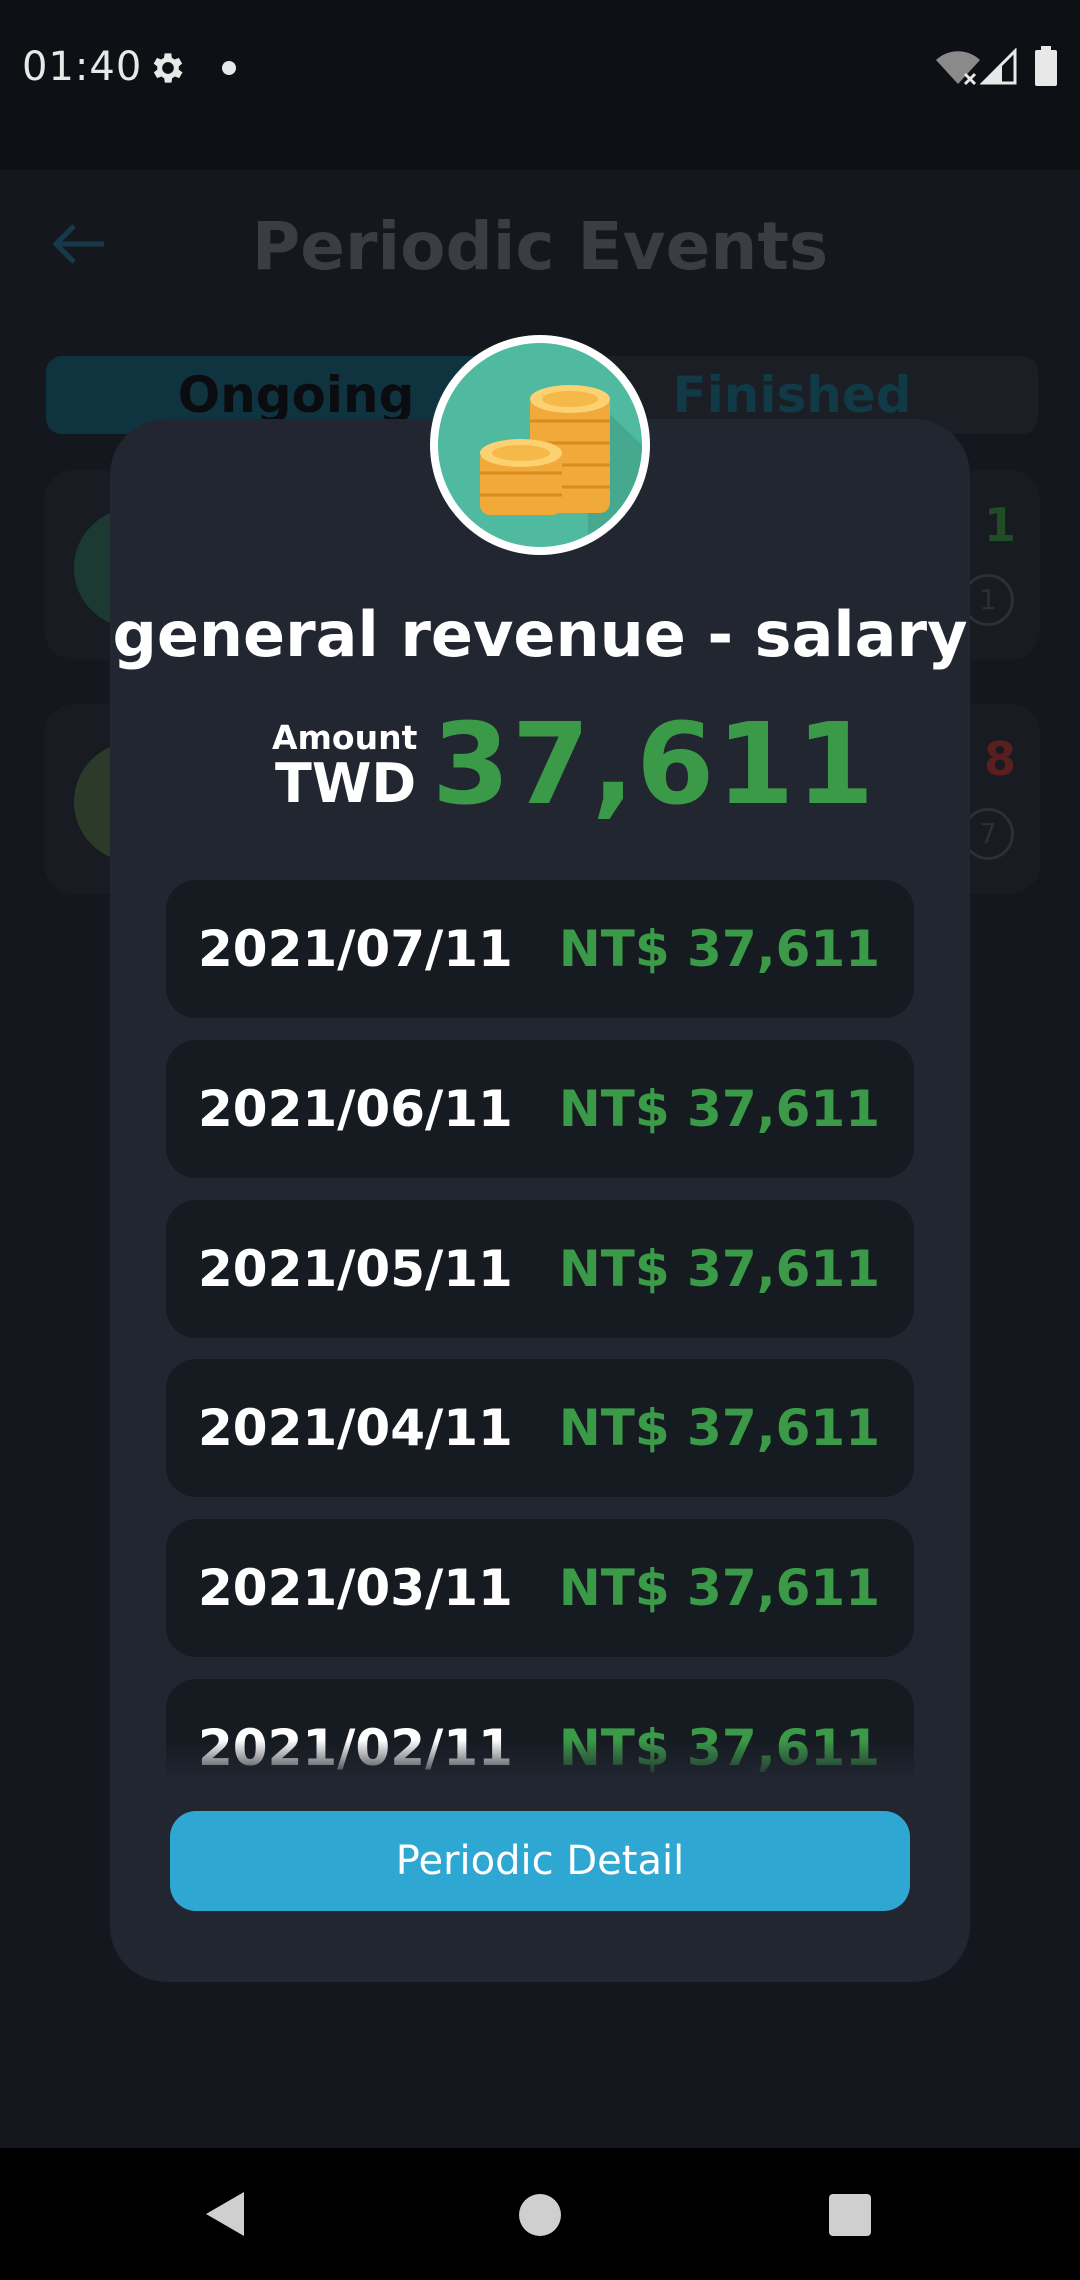 Image resolution: width=1080 pixels, height=2280 pixels. What do you see at coordinates (654, 765) in the screenshot?
I see `amount-value: 37,611` at bounding box center [654, 765].